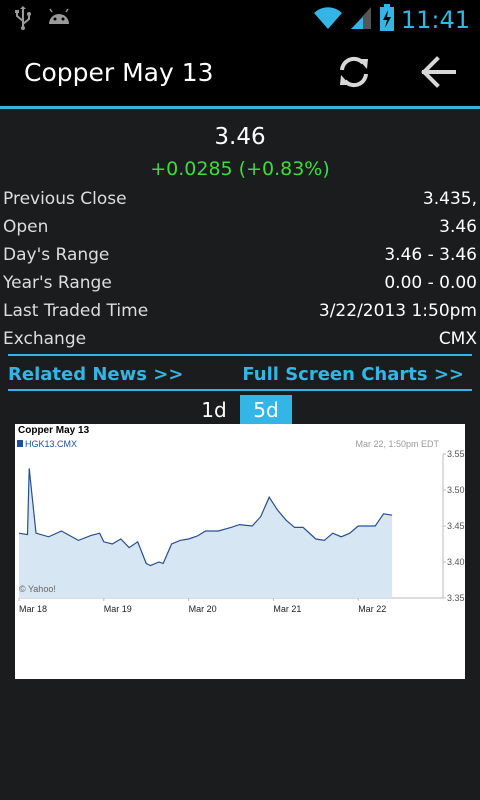  I want to click on detail-label: Open, so click(26, 227).